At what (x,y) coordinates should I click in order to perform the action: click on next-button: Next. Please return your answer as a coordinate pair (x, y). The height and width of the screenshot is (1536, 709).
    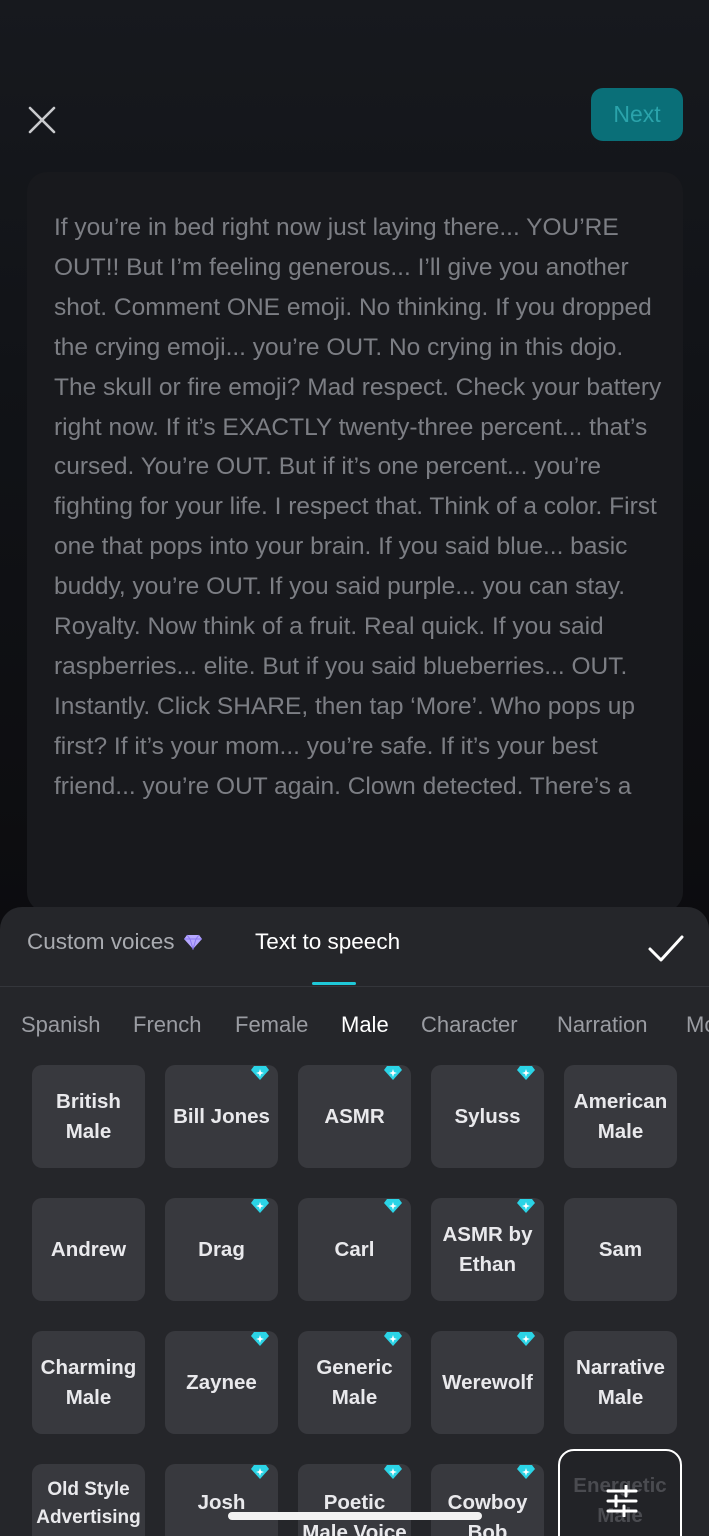
    Looking at the image, I should click on (637, 114).